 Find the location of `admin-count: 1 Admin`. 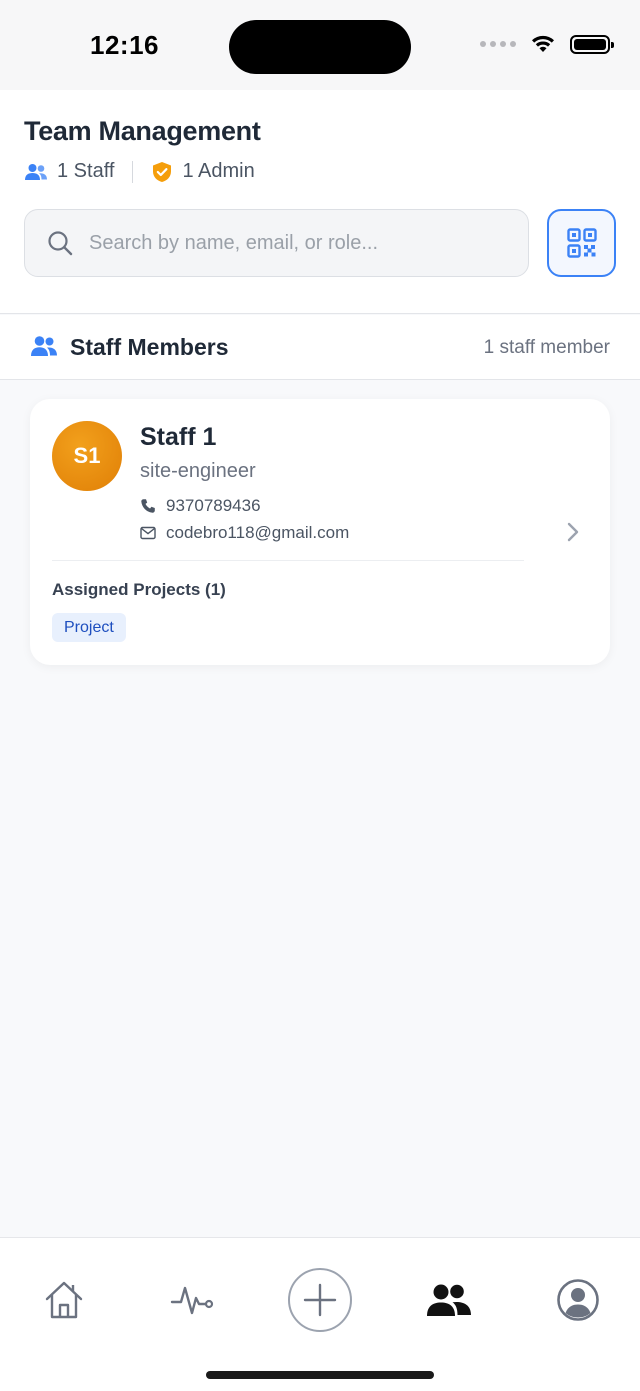

admin-count: 1 Admin is located at coordinates (218, 171).